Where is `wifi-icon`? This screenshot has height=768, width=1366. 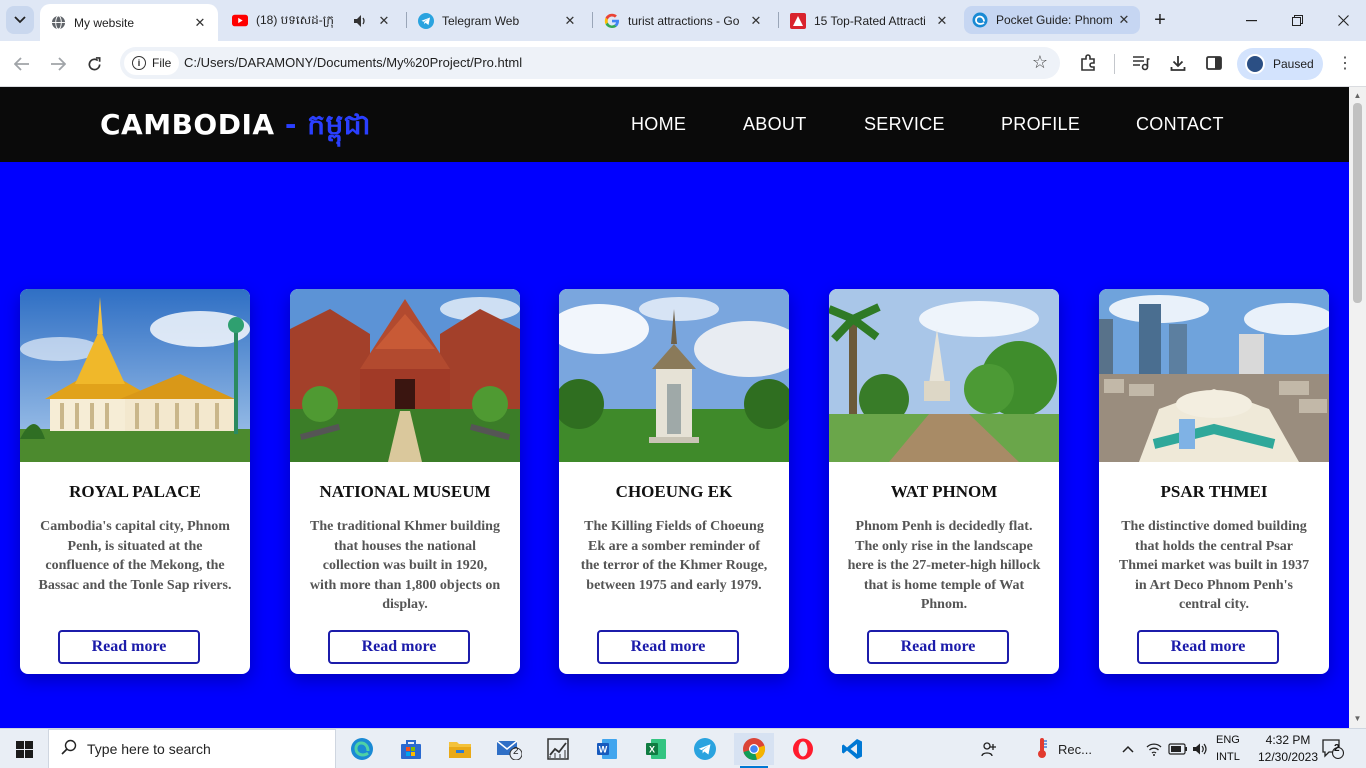 wifi-icon is located at coordinates (1154, 748).